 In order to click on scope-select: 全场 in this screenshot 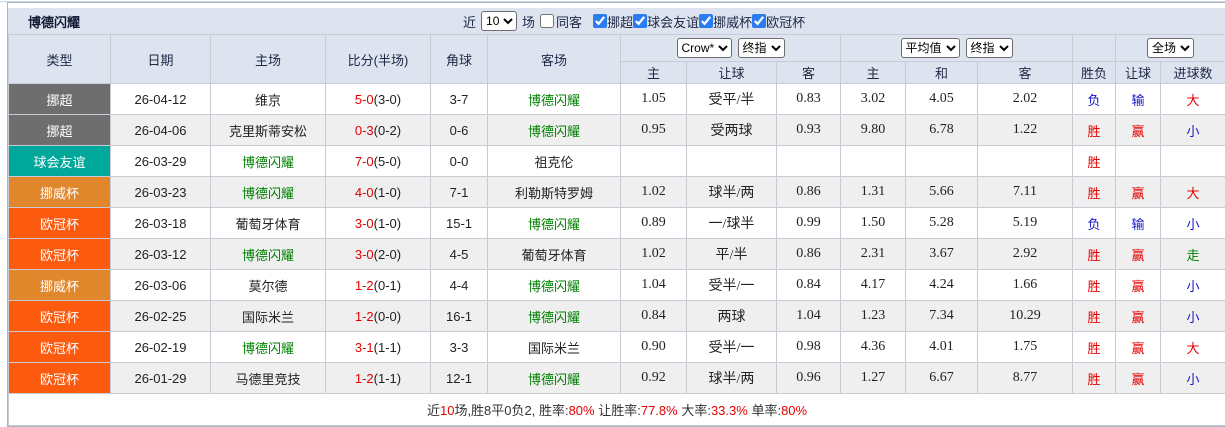, I will do `click(1170, 48)`.